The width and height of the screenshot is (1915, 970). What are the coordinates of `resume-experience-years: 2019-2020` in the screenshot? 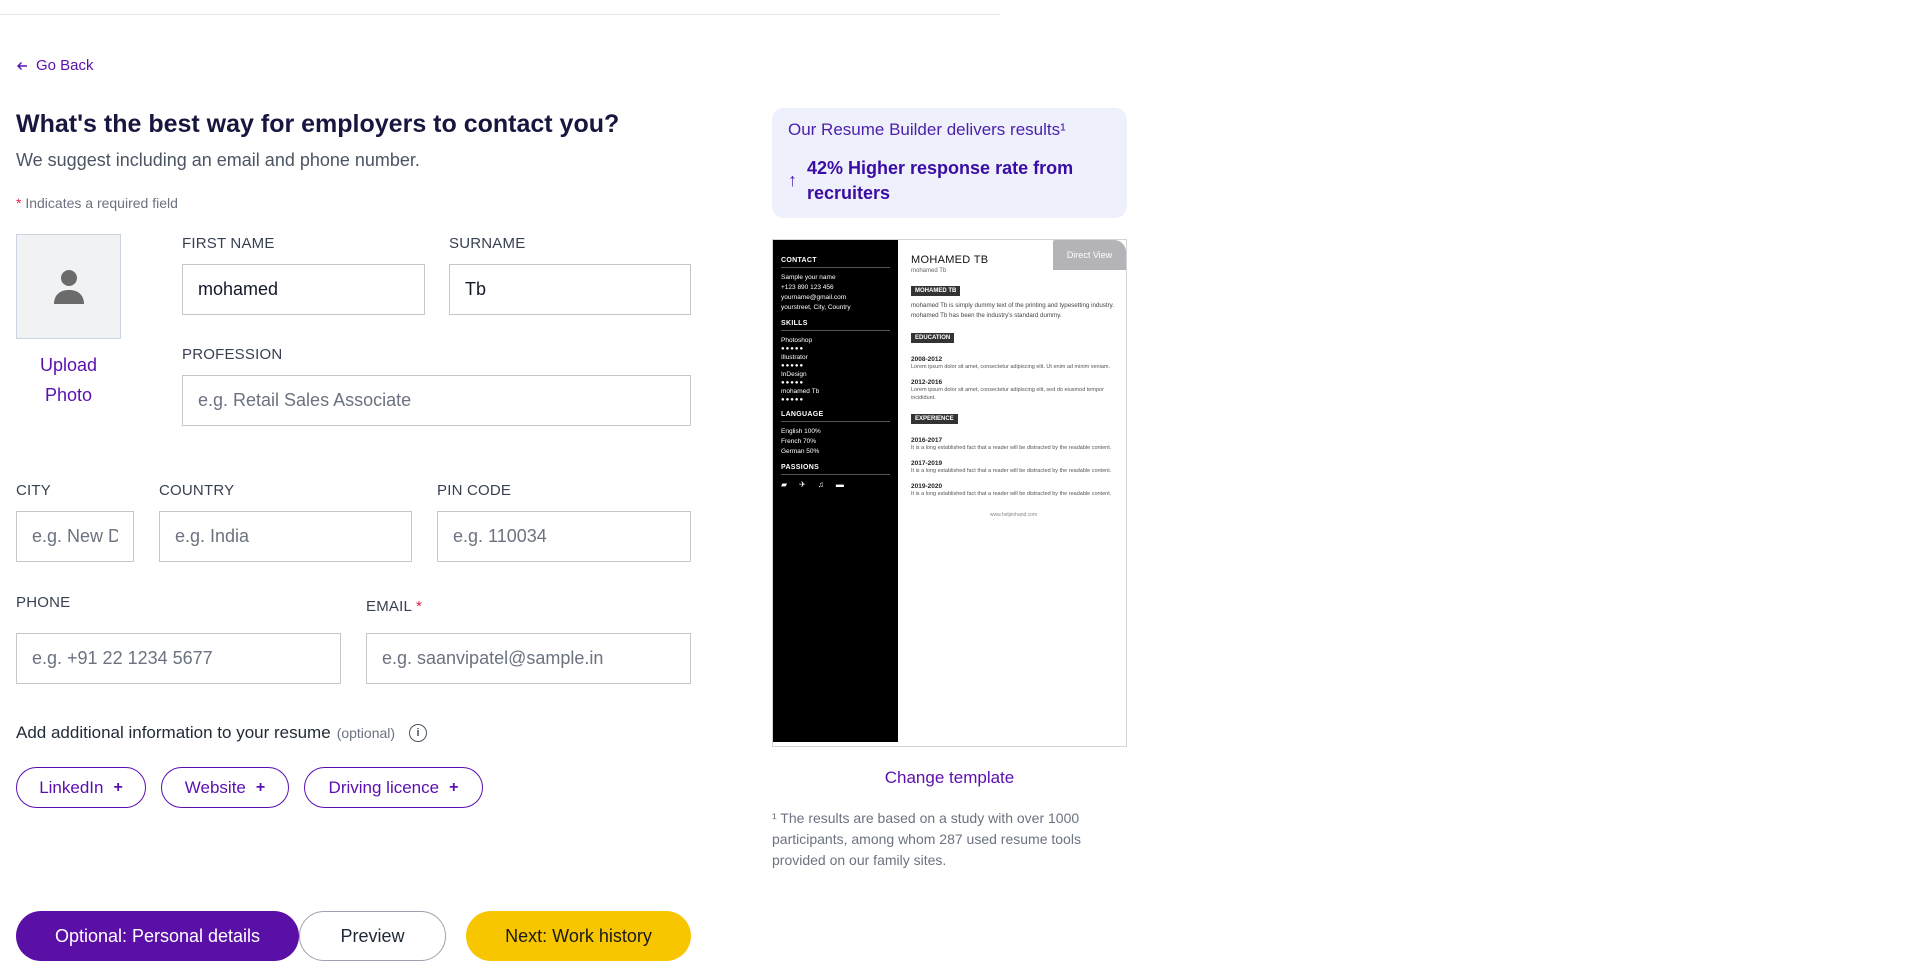 It's located at (927, 486).